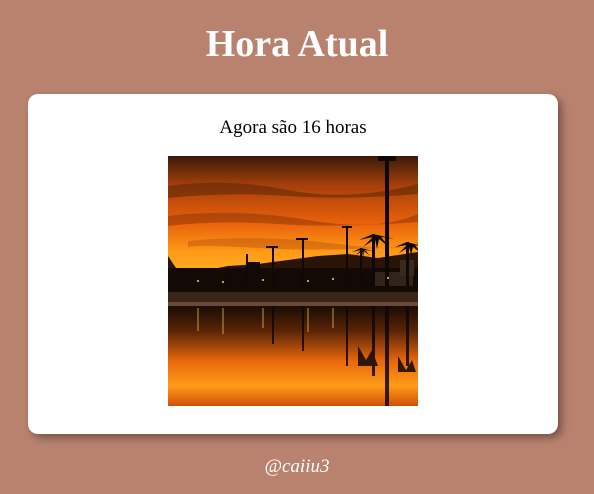  I want to click on footer-credit: @caiiu3, so click(297, 466).